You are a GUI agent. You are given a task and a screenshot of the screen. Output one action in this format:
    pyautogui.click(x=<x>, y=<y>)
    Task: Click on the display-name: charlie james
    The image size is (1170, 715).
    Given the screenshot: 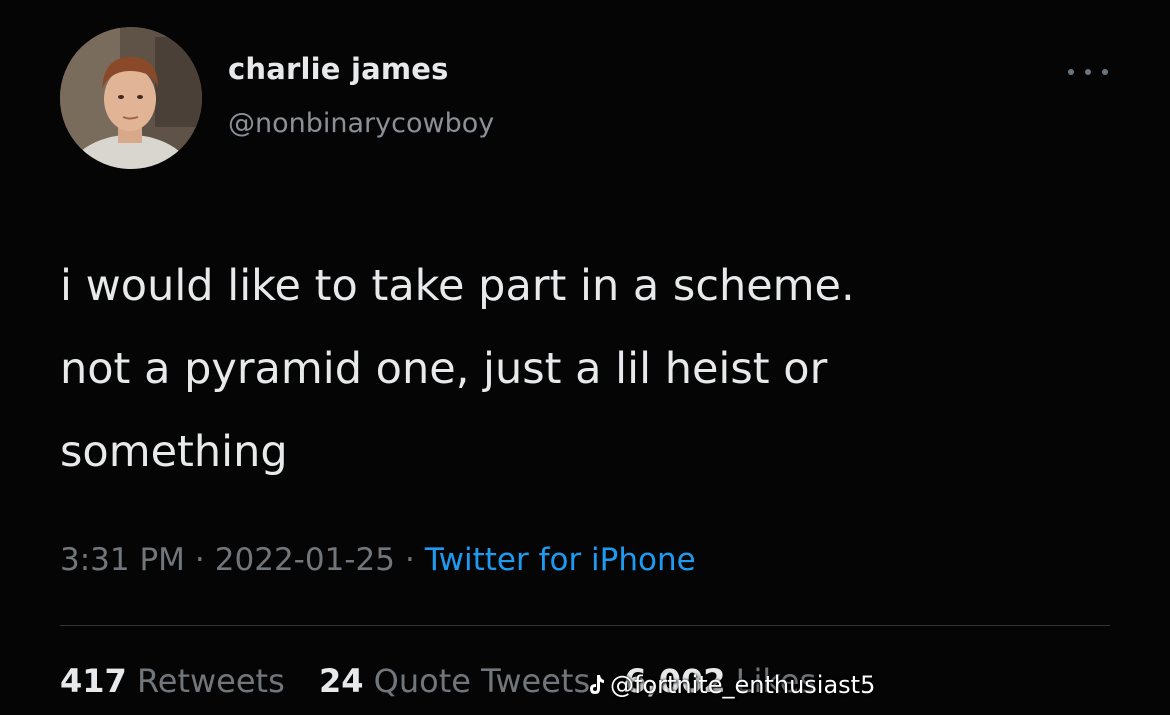 What is the action you would take?
    pyautogui.click(x=338, y=69)
    